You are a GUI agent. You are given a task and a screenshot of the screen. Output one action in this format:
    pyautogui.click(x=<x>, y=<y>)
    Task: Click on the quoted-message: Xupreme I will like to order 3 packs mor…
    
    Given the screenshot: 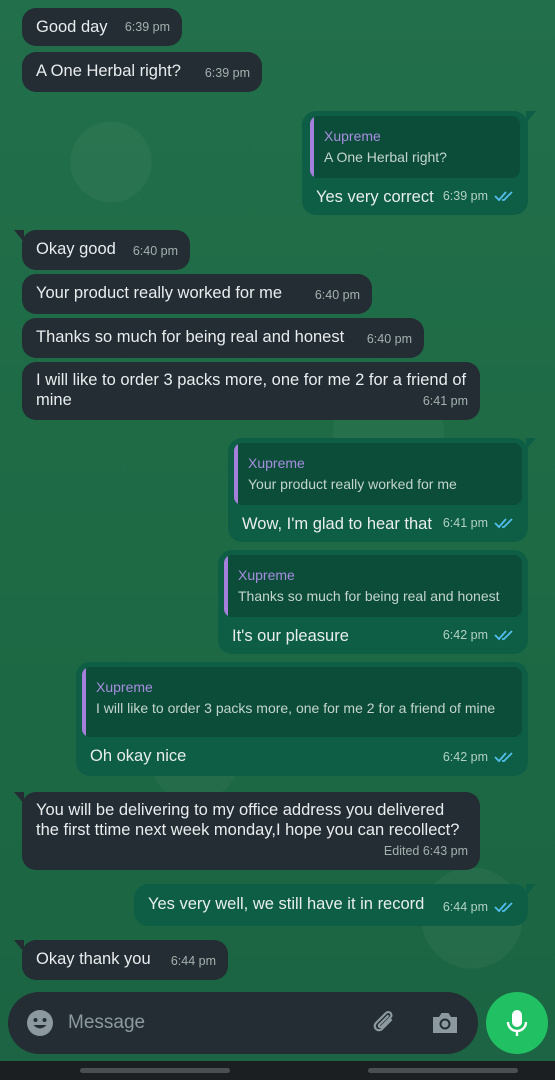 What is the action you would take?
    pyautogui.click(x=302, y=702)
    